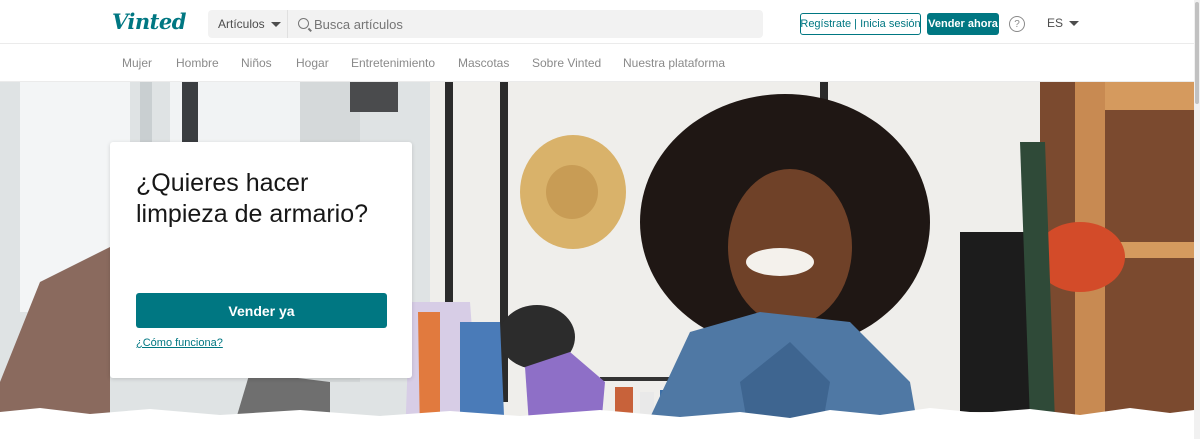 This screenshot has height=439, width=1200. I want to click on nav-item-hombre: Hombre, so click(197, 63).